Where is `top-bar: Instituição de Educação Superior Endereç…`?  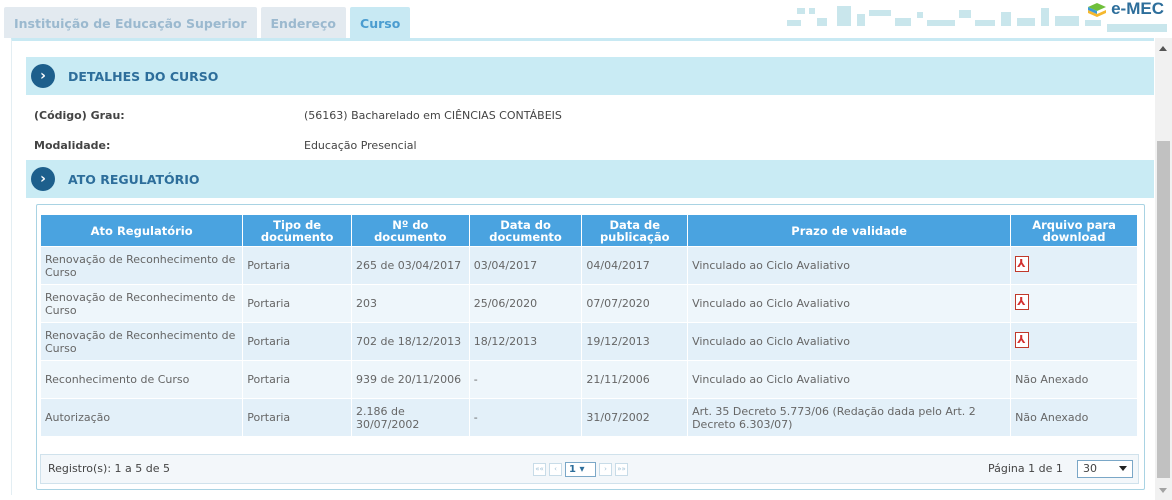 top-bar: Instituição de Educação Superior Endereç… is located at coordinates (586, 19).